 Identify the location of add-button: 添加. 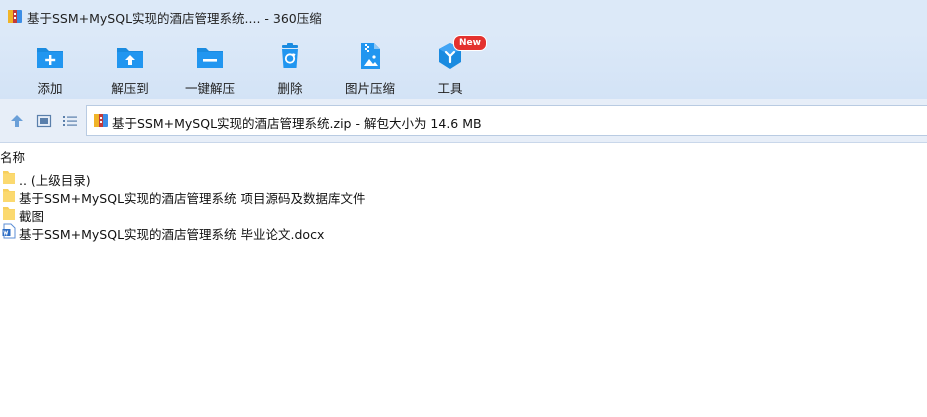
(50, 67).